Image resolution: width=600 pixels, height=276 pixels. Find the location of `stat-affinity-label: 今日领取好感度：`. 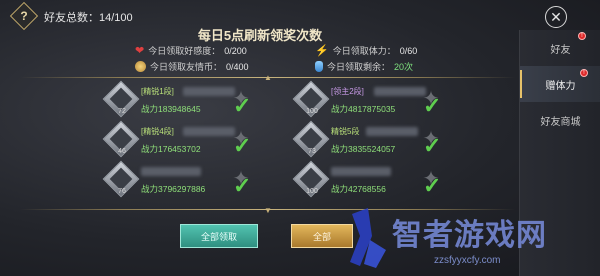

stat-affinity-label: 今日领取好感度： is located at coordinates (184, 51).